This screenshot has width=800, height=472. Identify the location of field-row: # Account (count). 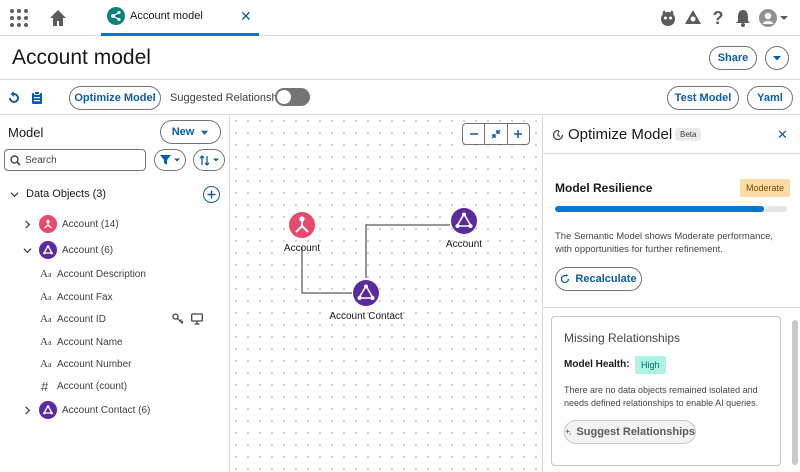
(83, 386).